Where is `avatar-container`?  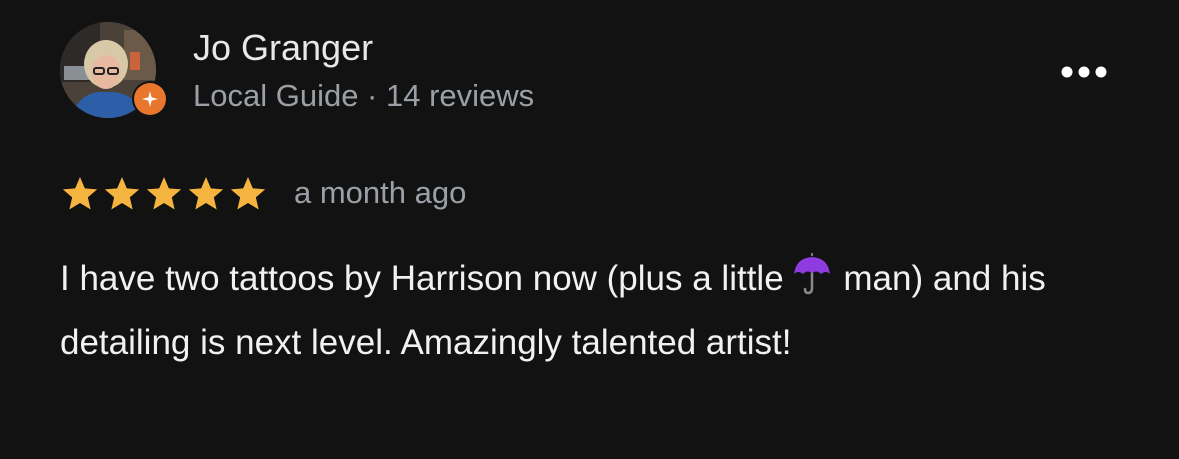
avatar-container is located at coordinates (114, 70).